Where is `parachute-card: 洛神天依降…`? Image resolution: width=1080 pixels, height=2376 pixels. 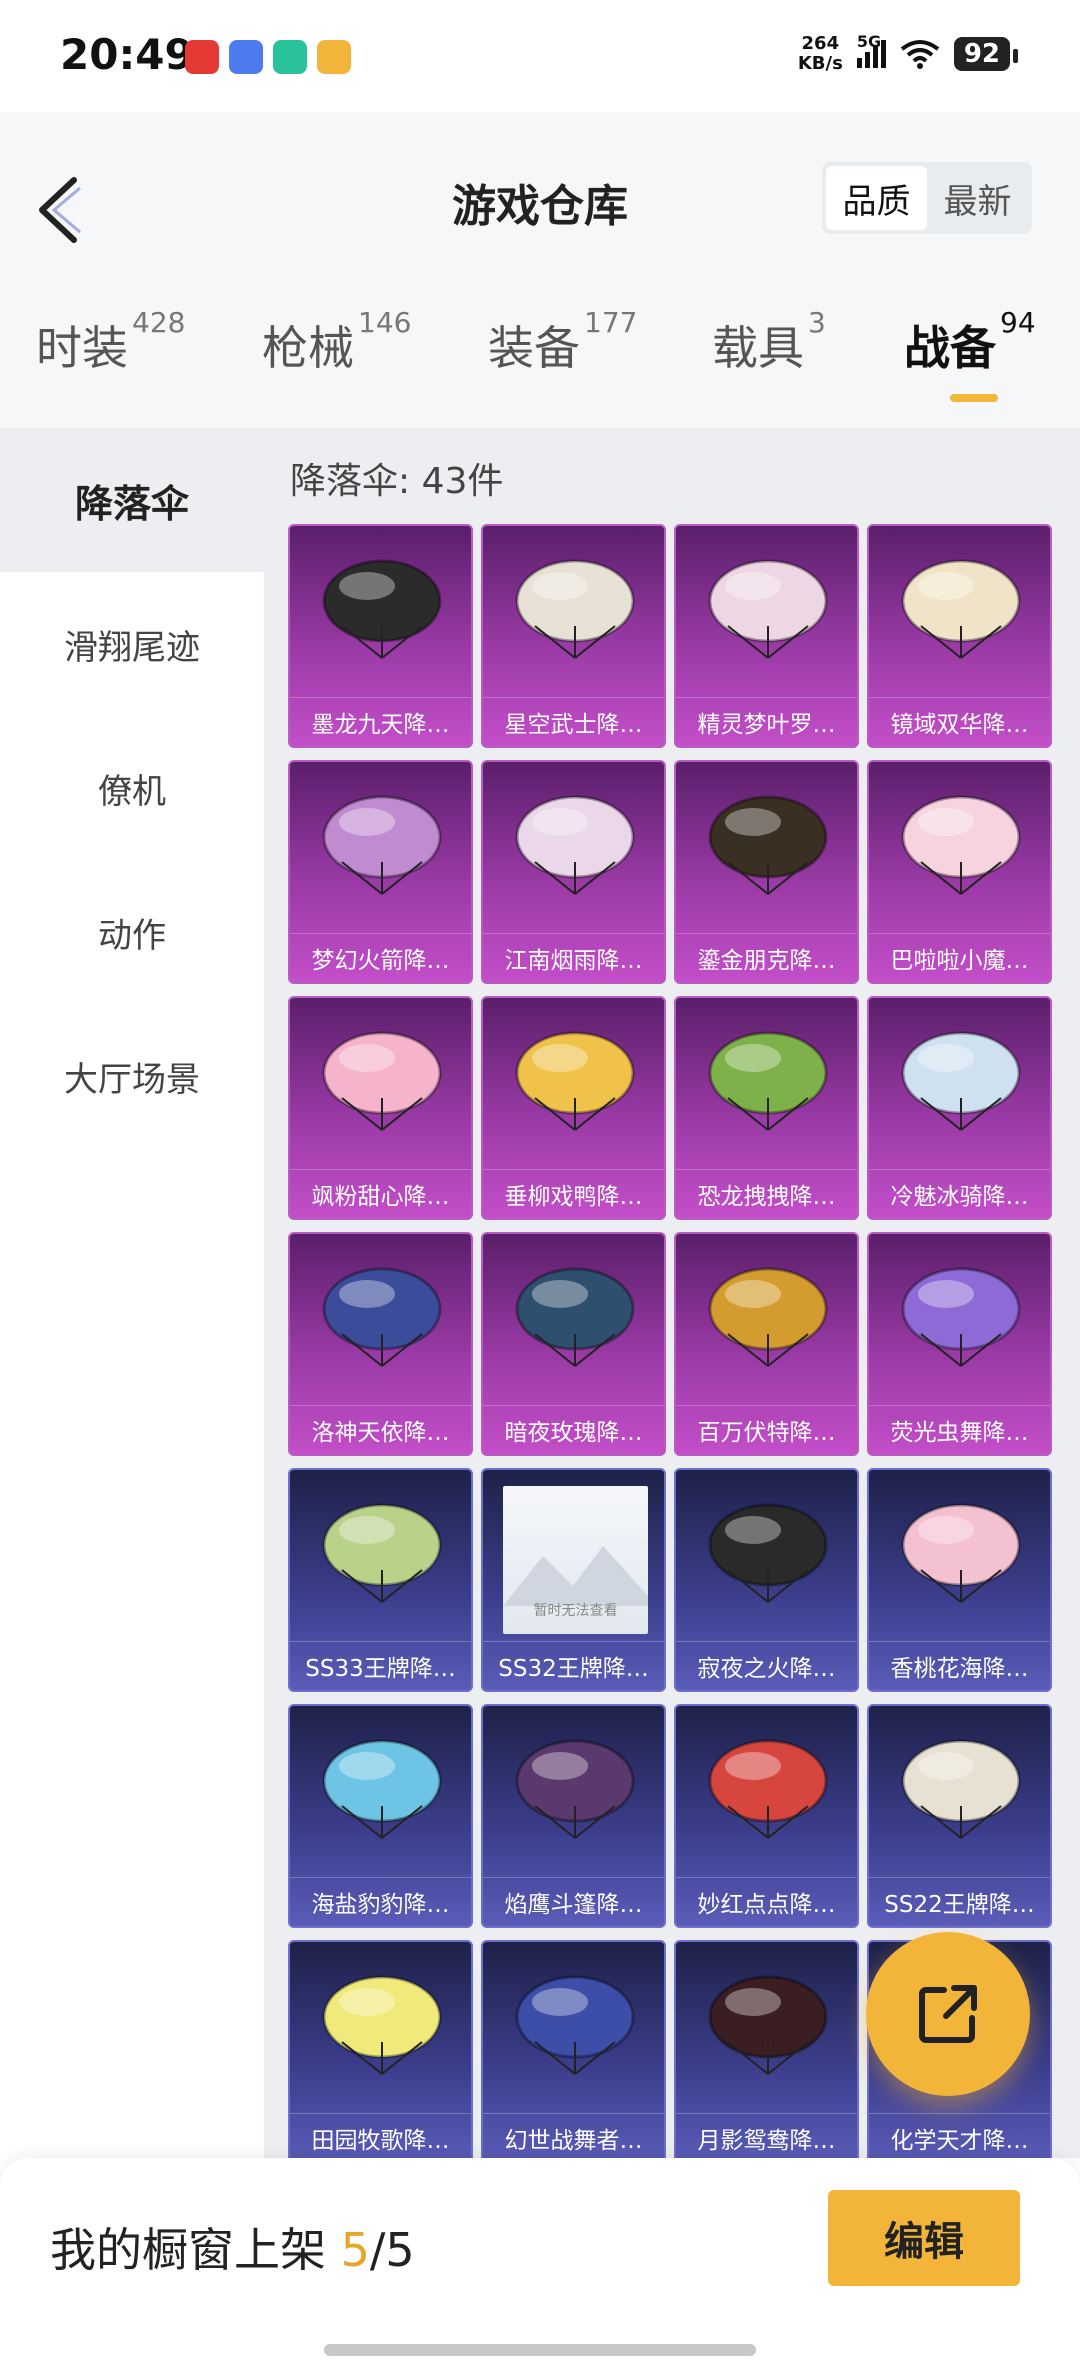 parachute-card: 洛神天依降… is located at coordinates (380, 1344).